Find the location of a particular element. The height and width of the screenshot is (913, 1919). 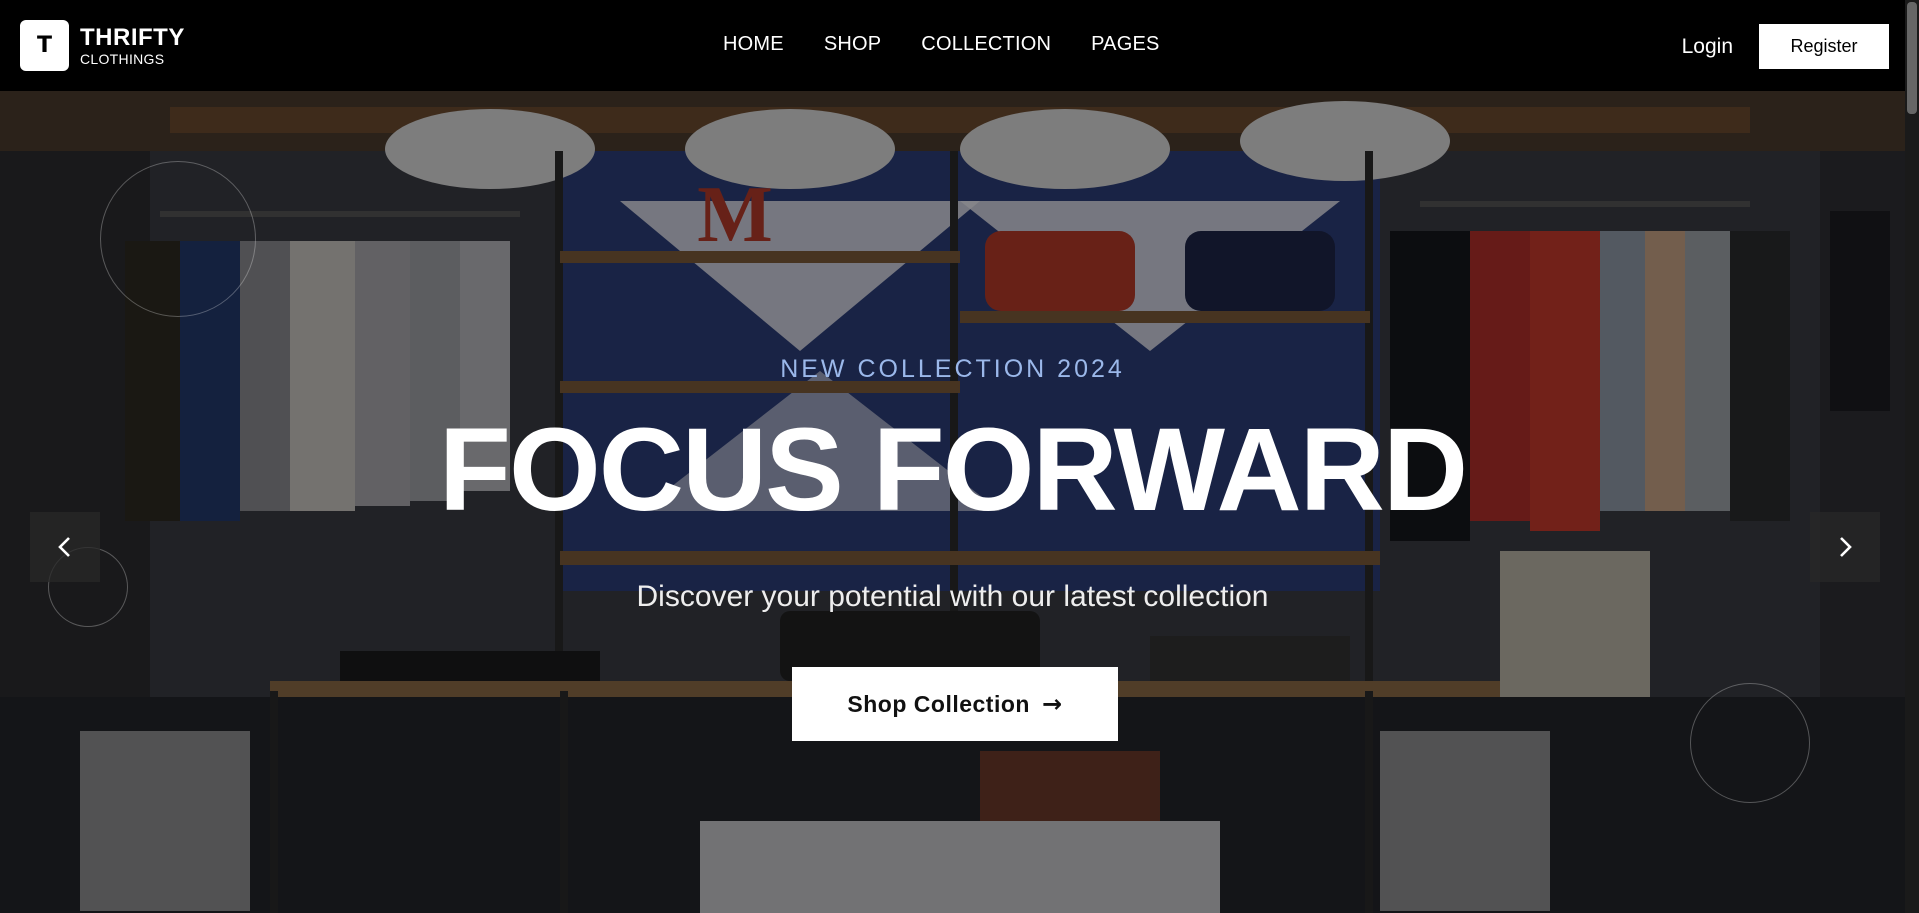

brand-tagline: CLOTHINGS is located at coordinates (122, 58).